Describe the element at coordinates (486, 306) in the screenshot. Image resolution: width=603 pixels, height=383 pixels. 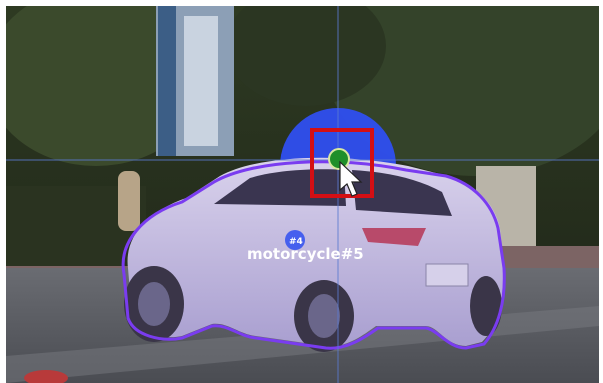
I see `car-wheel` at that location.